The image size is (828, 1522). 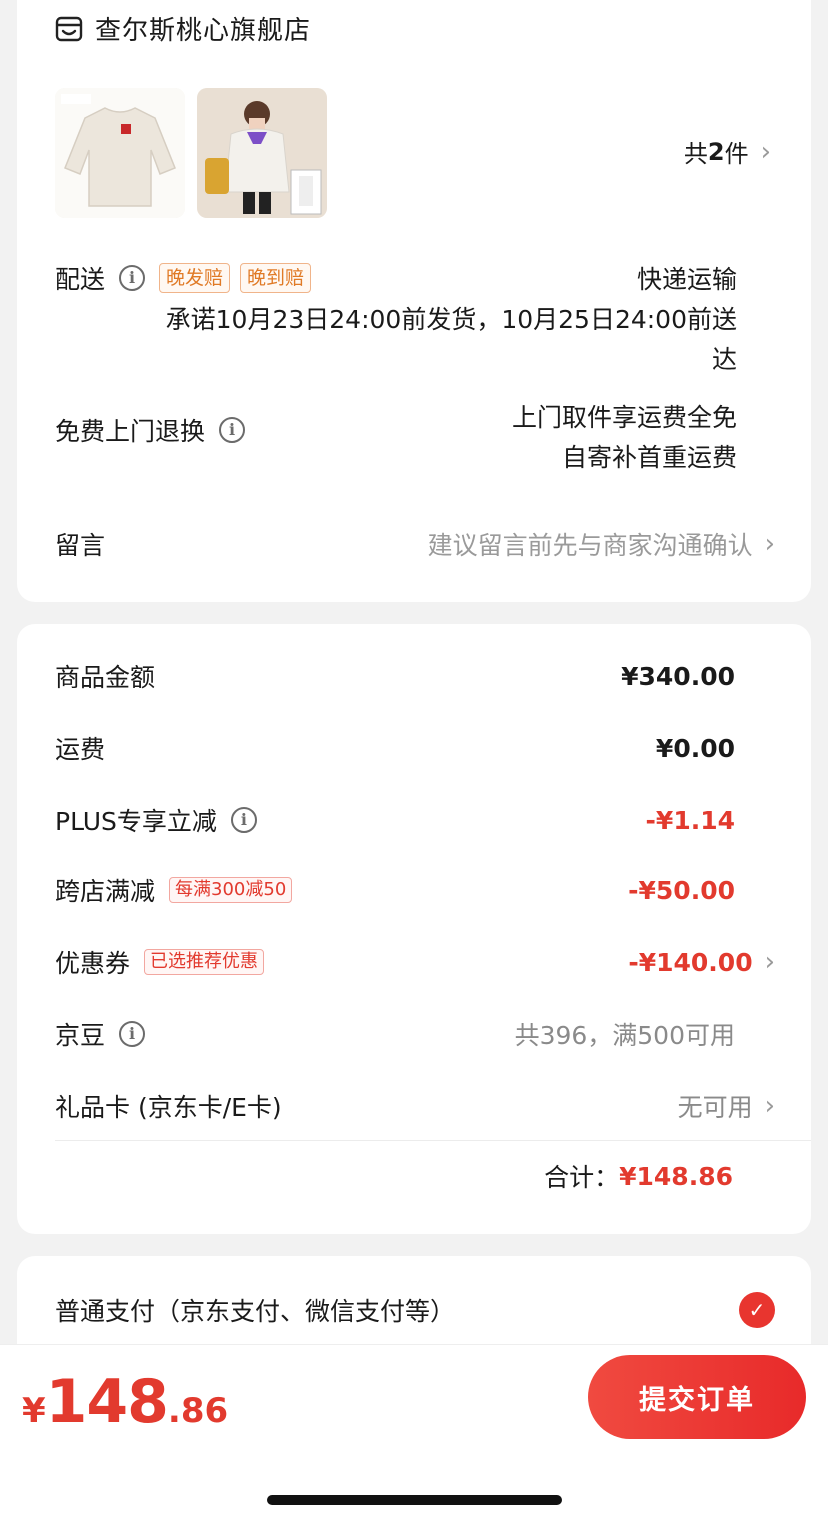 What do you see at coordinates (255, 1311) in the screenshot?
I see `payment-option-label: 普通支付（京东支付、微信支付等）` at bounding box center [255, 1311].